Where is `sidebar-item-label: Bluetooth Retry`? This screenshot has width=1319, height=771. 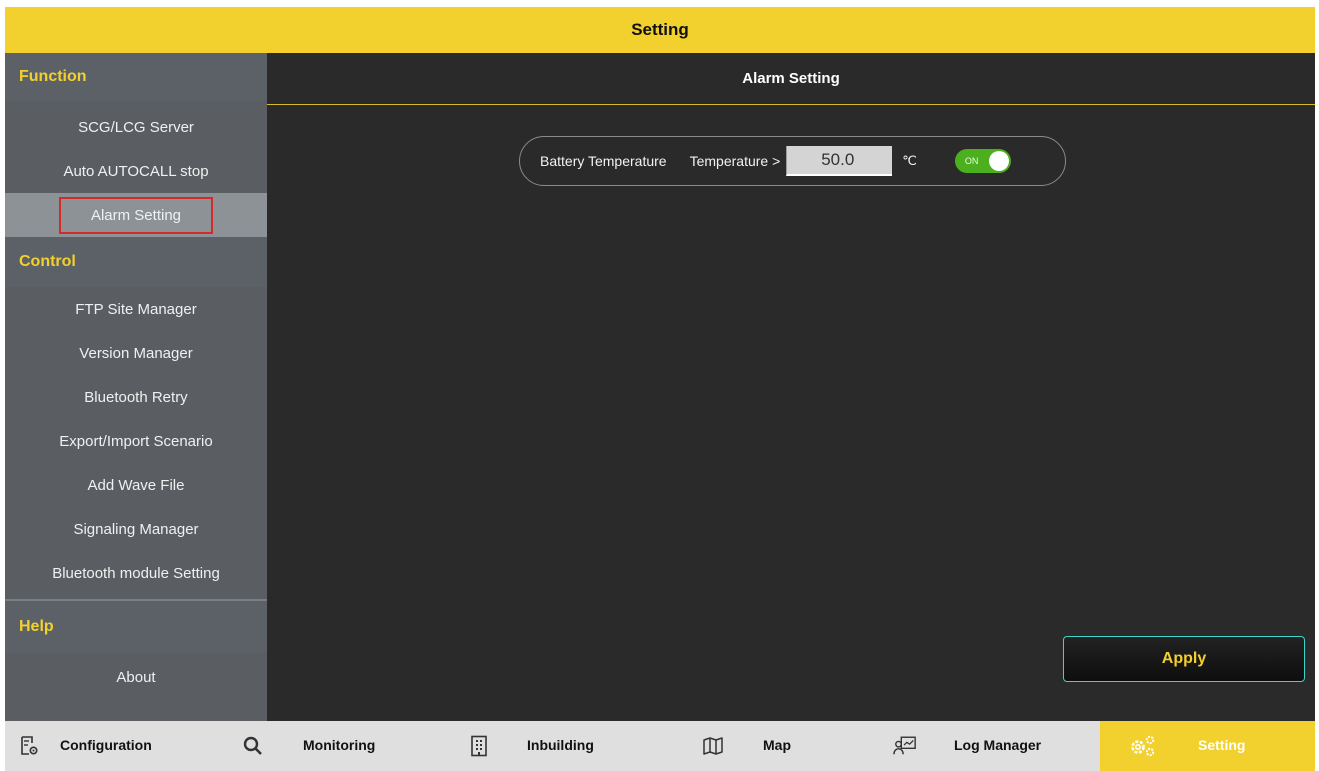 sidebar-item-label: Bluetooth Retry is located at coordinates (136, 397).